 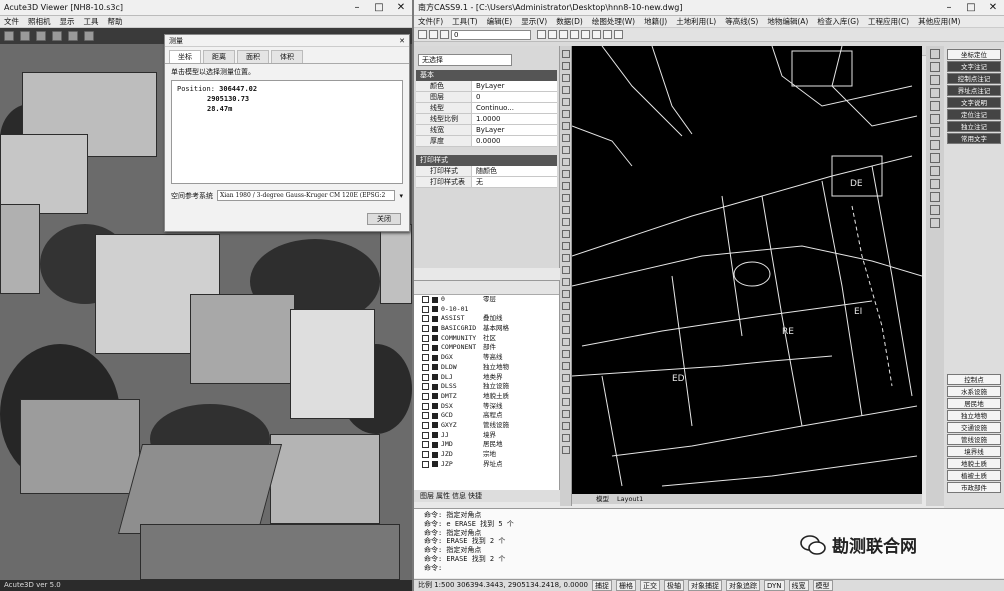 I want to click on close-button: 关闭, so click(x=384, y=219).